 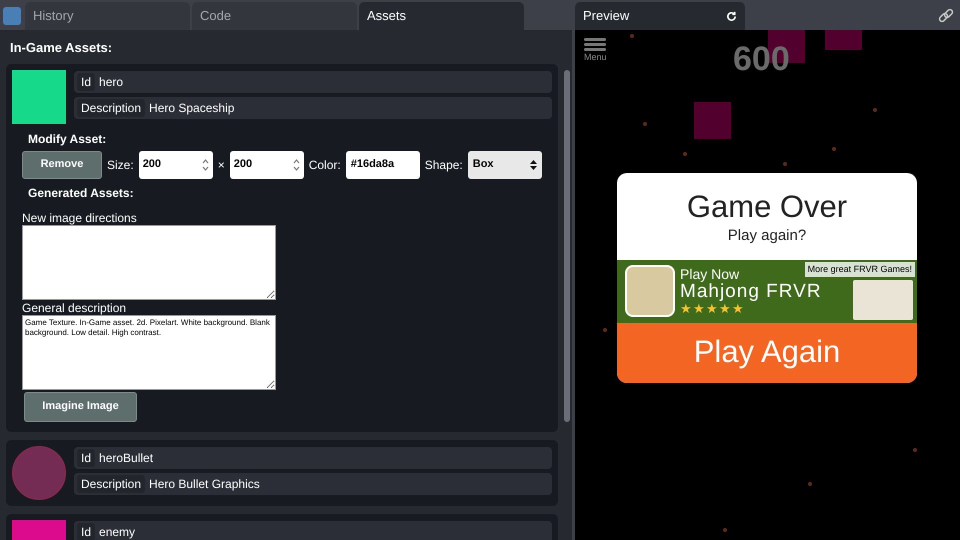 I want to click on field-label: General description, so click(x=75, y=307).